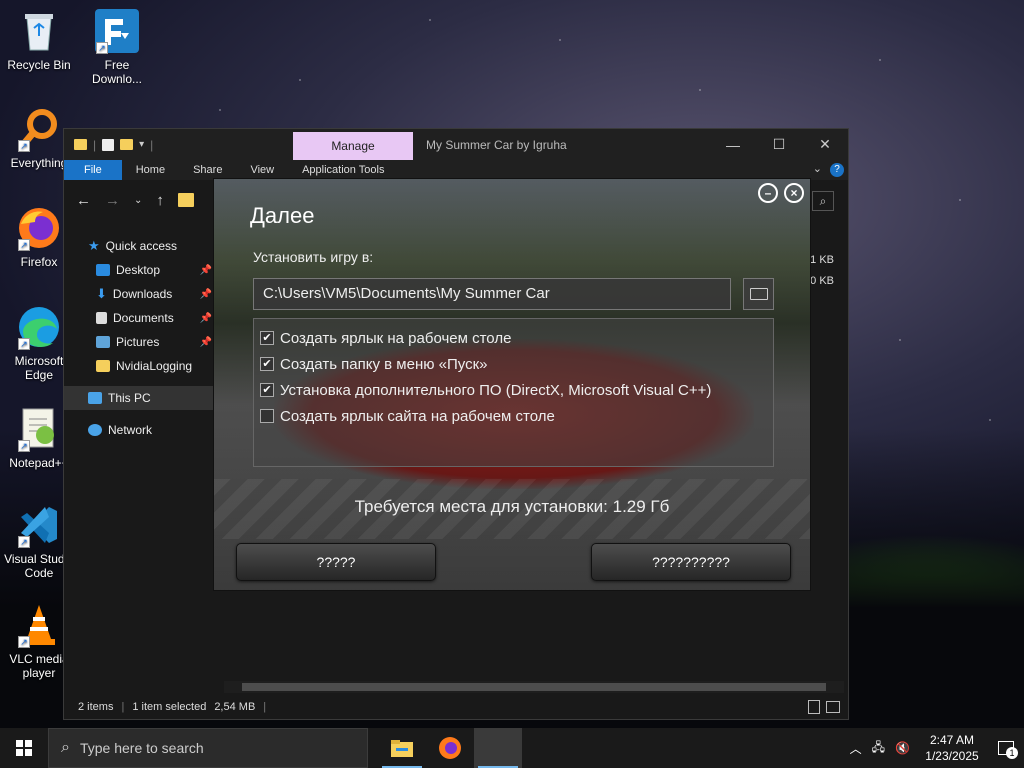 This screenshot has height=768, width=1024. I want to click on sidebar-item-downloads: ⬇ Downloads 📌, so click(139, 294).